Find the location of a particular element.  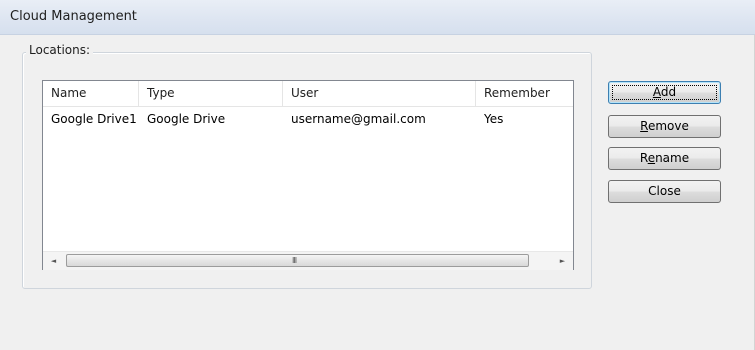

window-title: Cloud Management is located at coordinates (73, 16).